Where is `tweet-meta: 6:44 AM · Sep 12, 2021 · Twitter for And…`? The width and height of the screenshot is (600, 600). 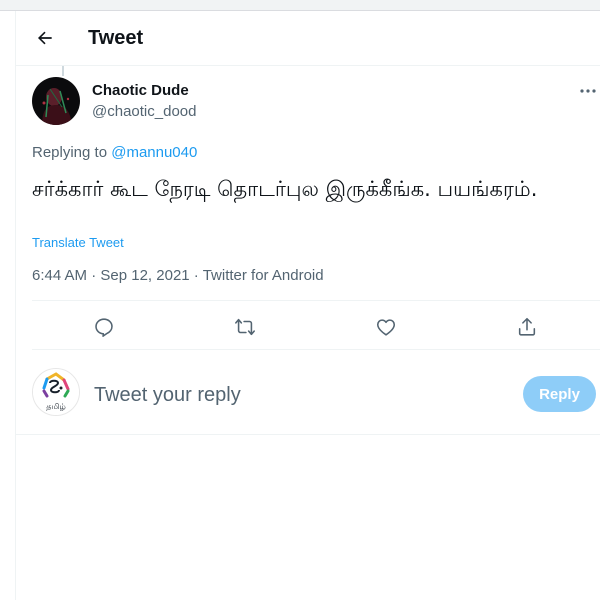 tweet-meta: 6:44 AM · Sep 12, 2021 · Twitter for And… is located at coordinates (178, 275).